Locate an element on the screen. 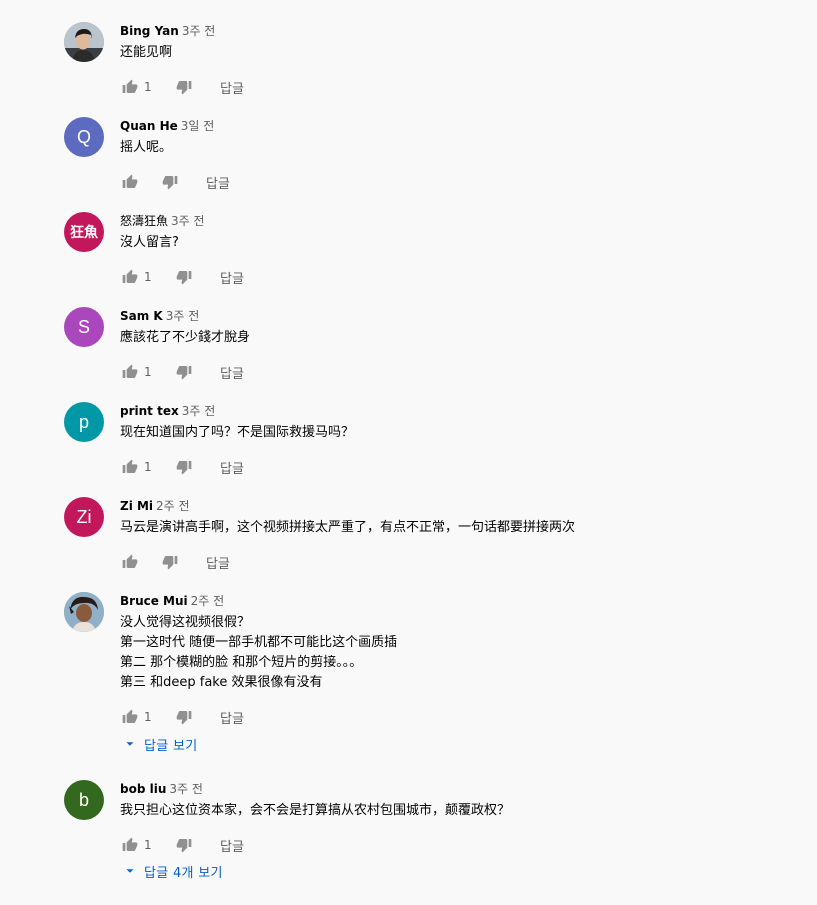 This screenshot has width=817, height=905. comment-time: 3일 전 is located at coordinates (198, 126).